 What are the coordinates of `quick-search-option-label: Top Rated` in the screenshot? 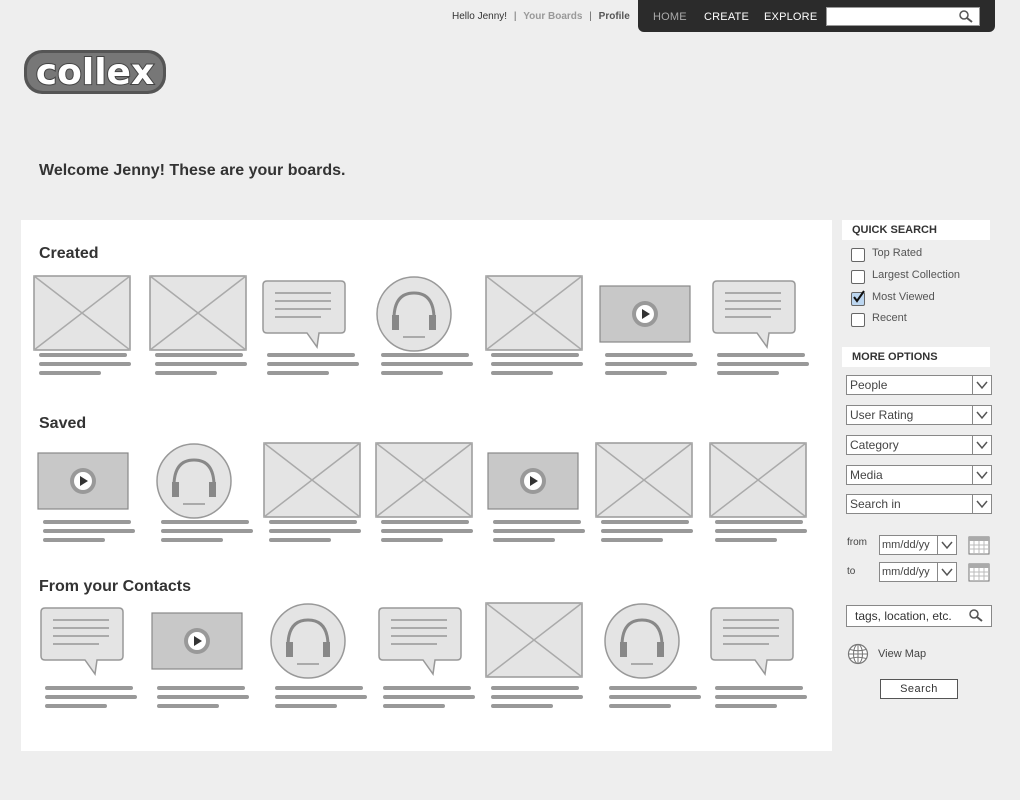 It's located at (897, 253).